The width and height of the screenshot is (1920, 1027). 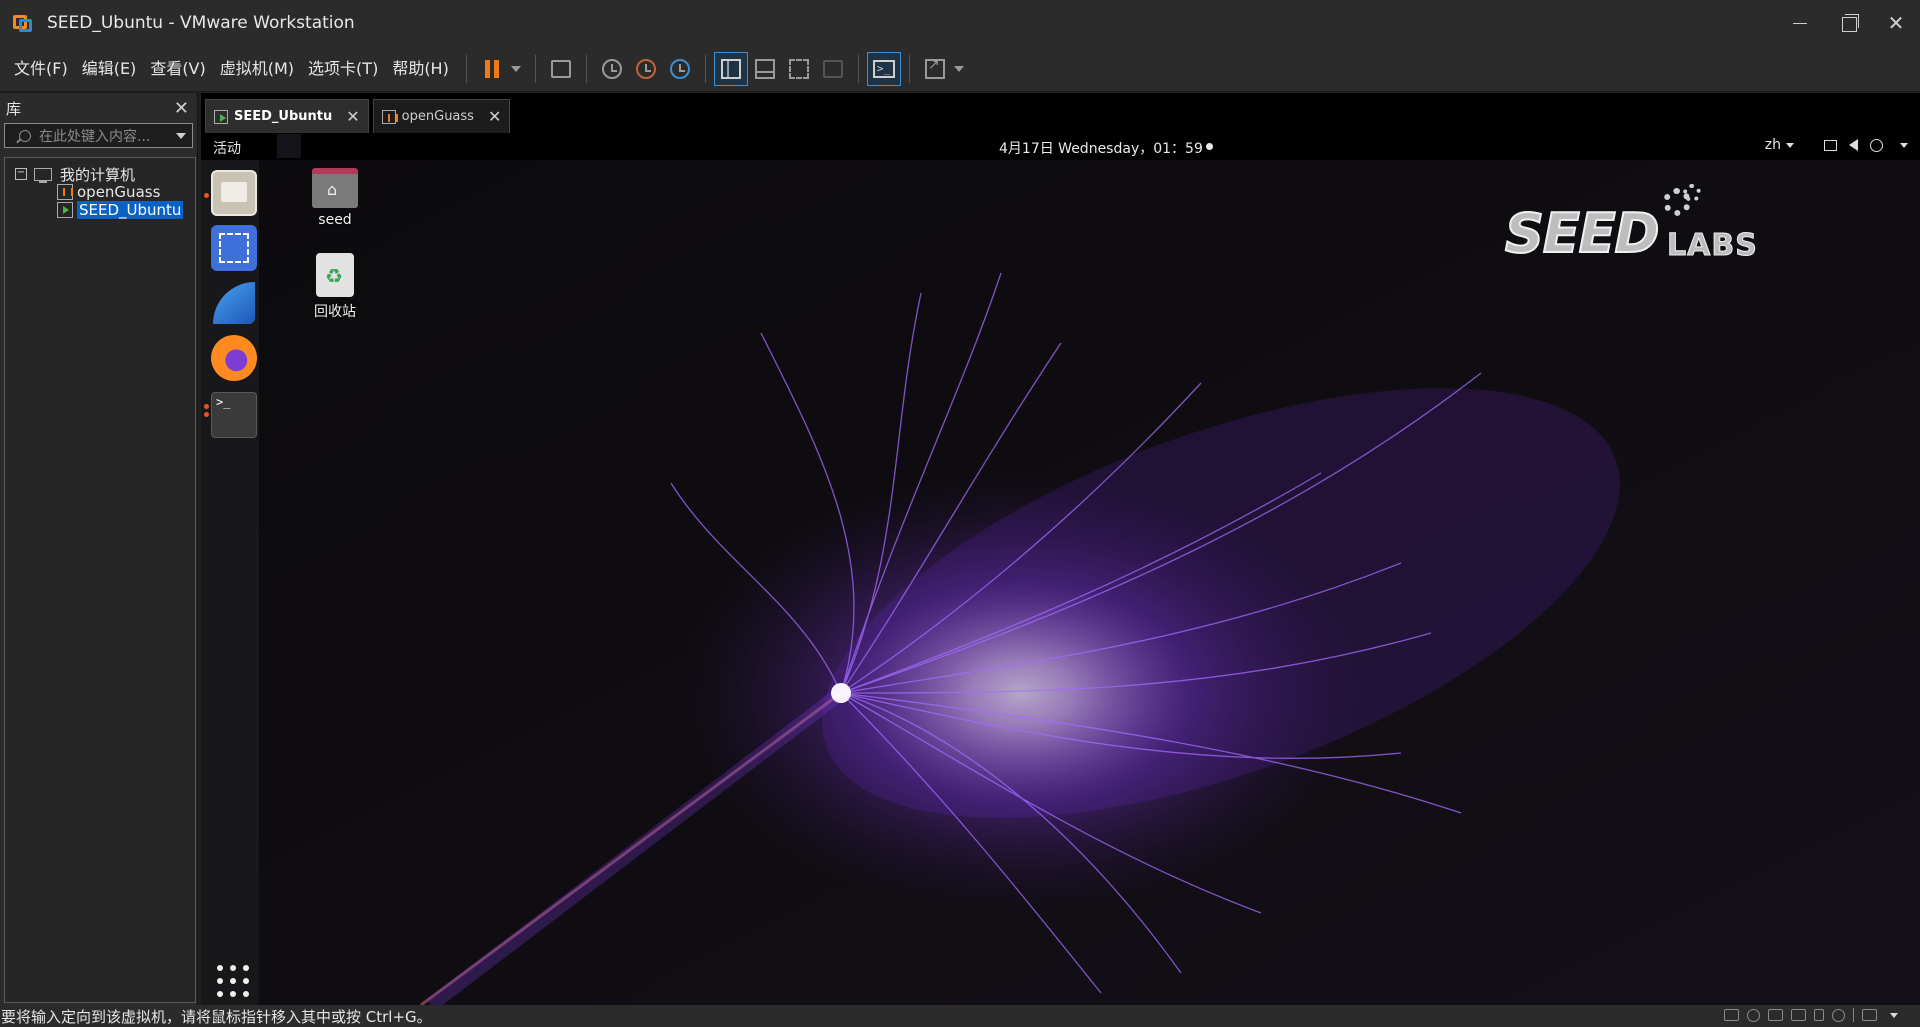 I want to click on cd-icon, so click(x=1753, y=1015).